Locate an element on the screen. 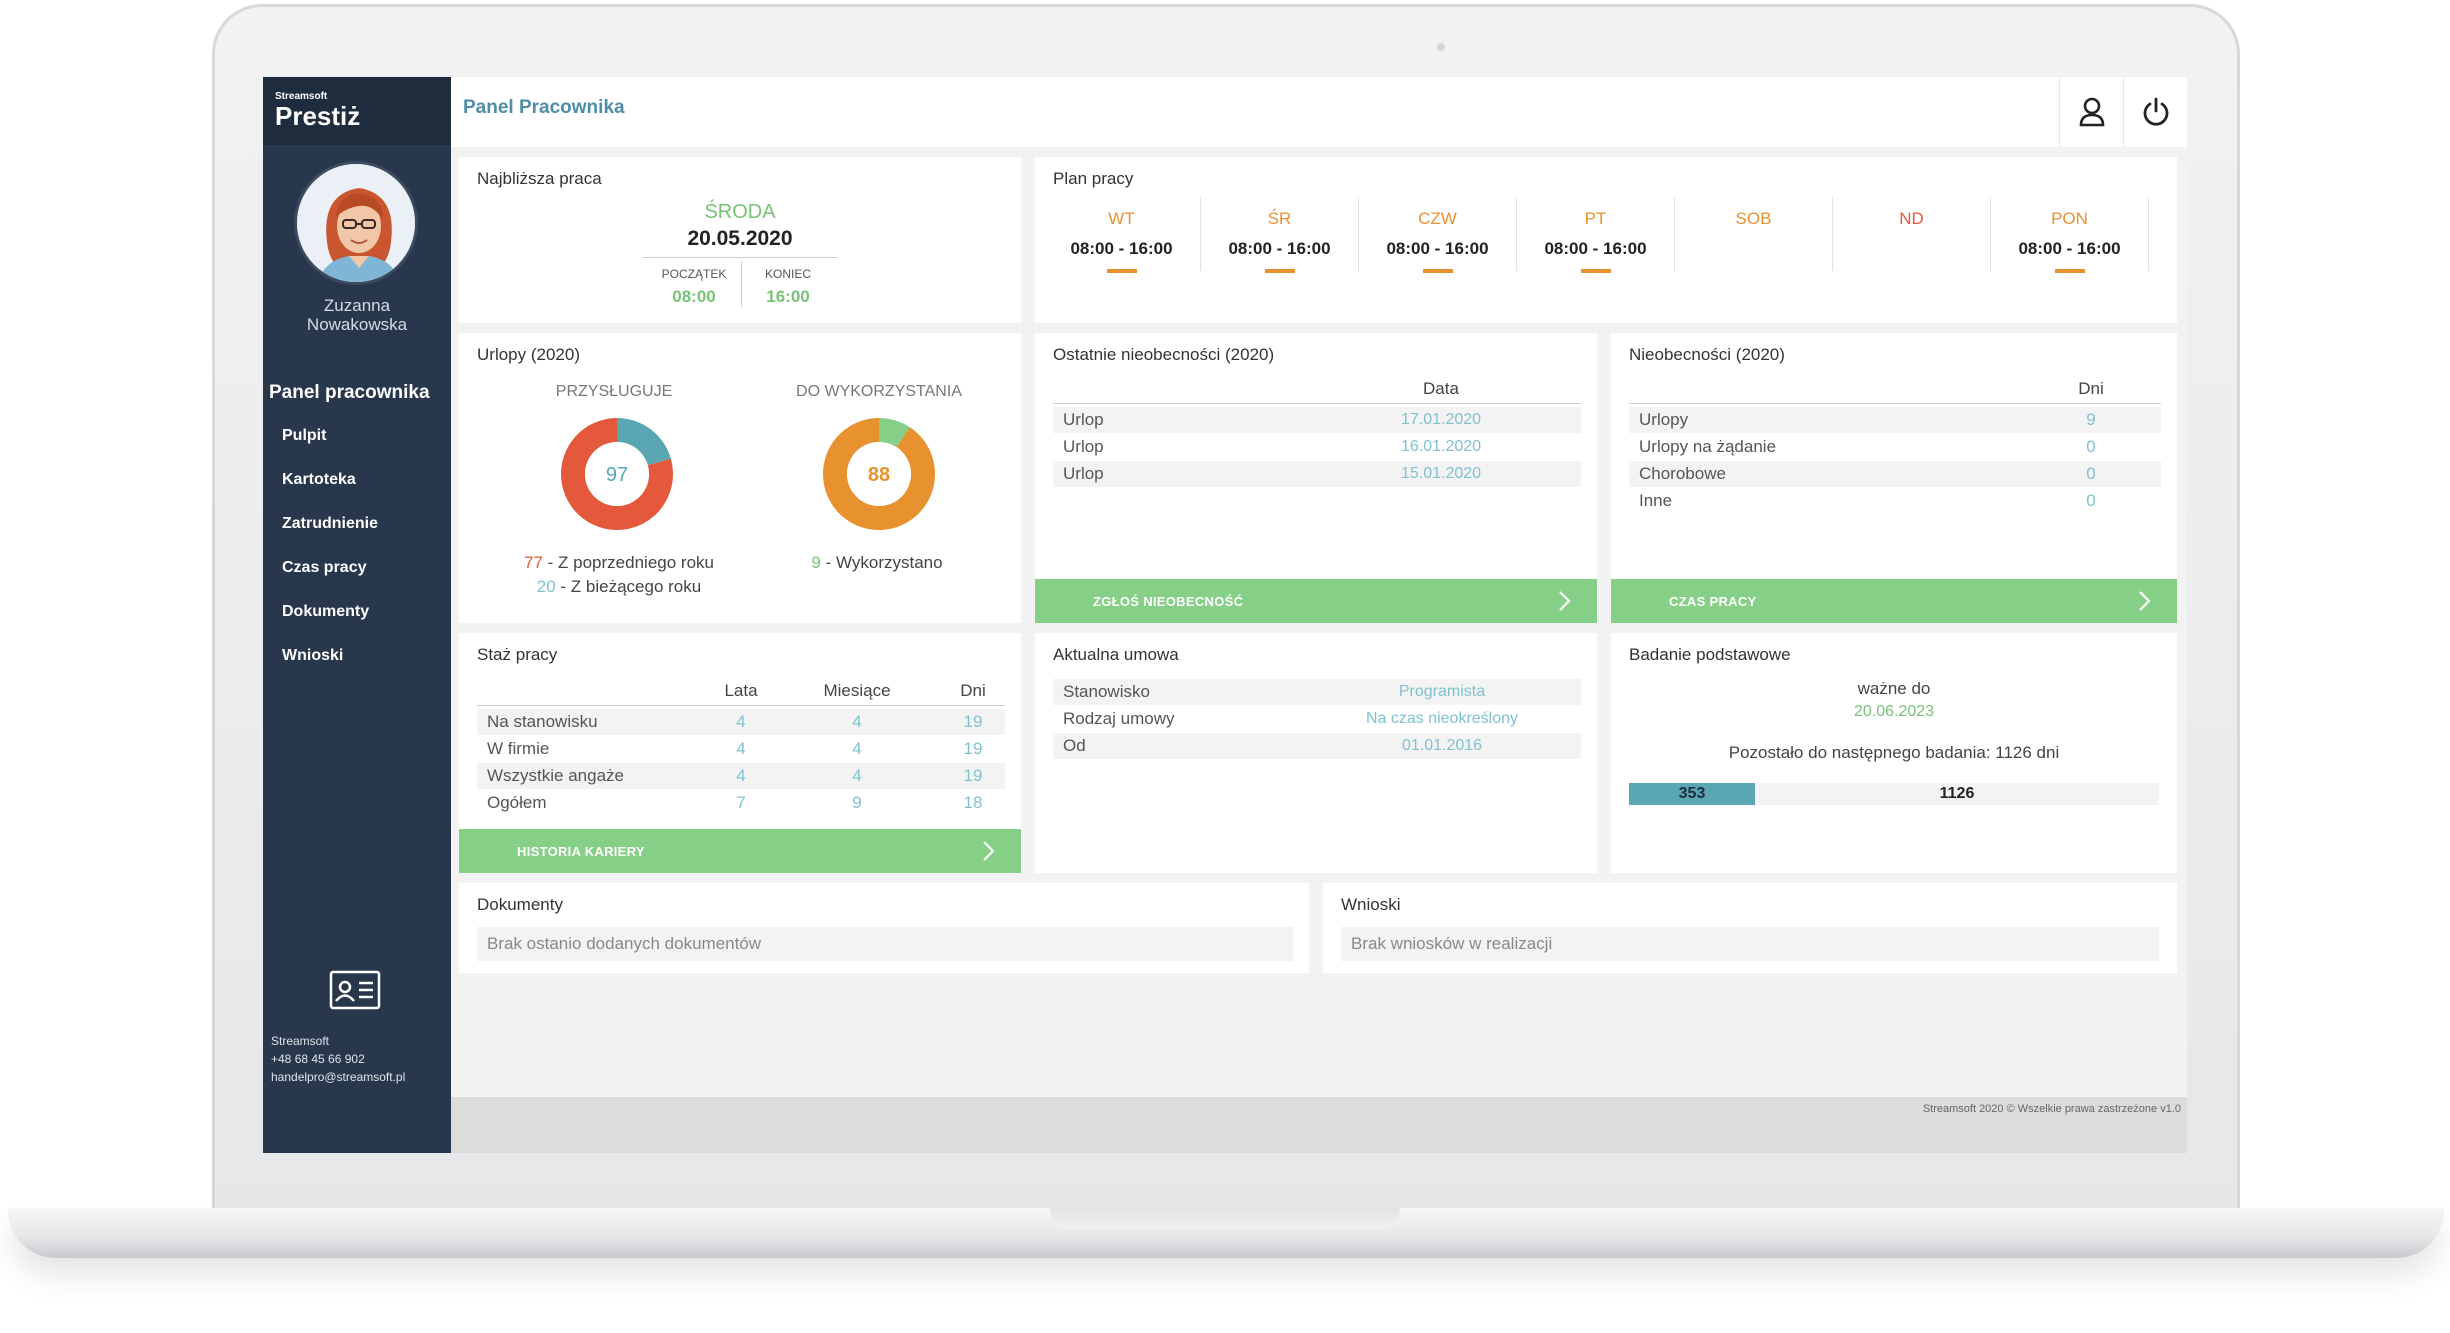 The image size is (2450, 1333). plan-day-label: PT is located at coordinates (1595, 218).